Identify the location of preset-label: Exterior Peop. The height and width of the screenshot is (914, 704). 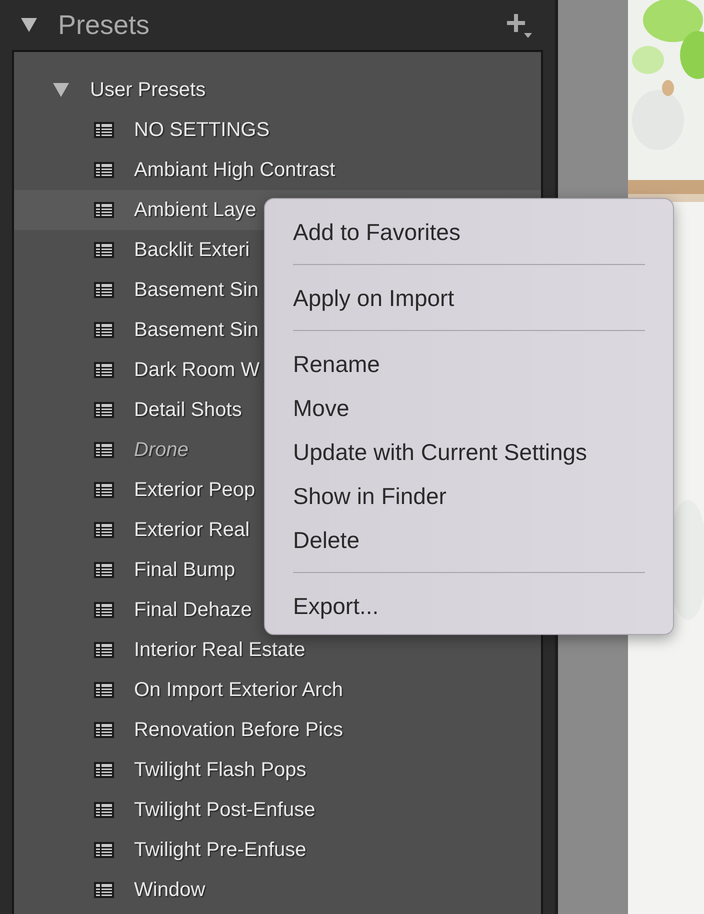
(195, 490).